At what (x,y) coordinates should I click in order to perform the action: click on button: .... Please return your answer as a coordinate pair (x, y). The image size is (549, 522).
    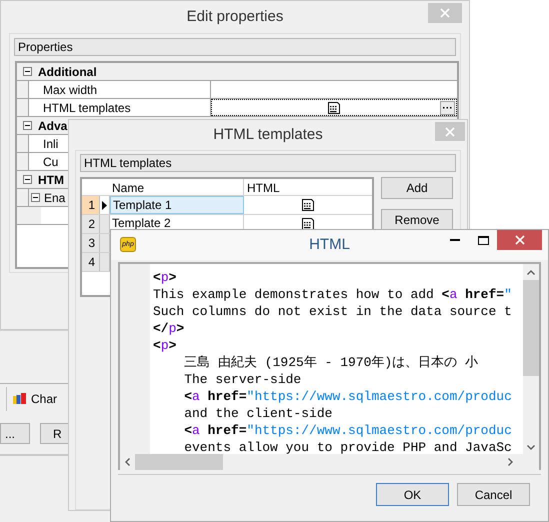
    Looking at the image, I should click on (15, 433).